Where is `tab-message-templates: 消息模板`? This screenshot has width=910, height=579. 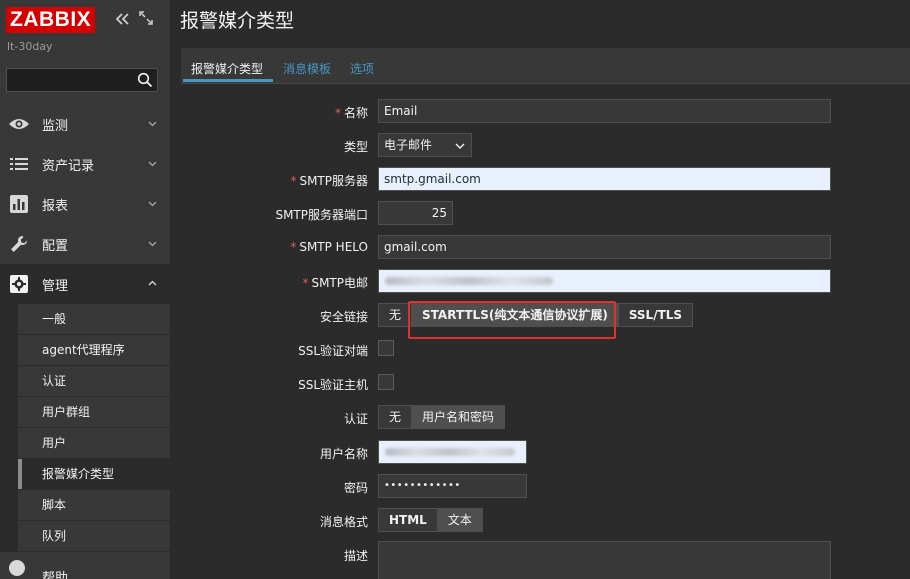
tab-message-templates: 消息模板 is located at coordinates (307, 68).